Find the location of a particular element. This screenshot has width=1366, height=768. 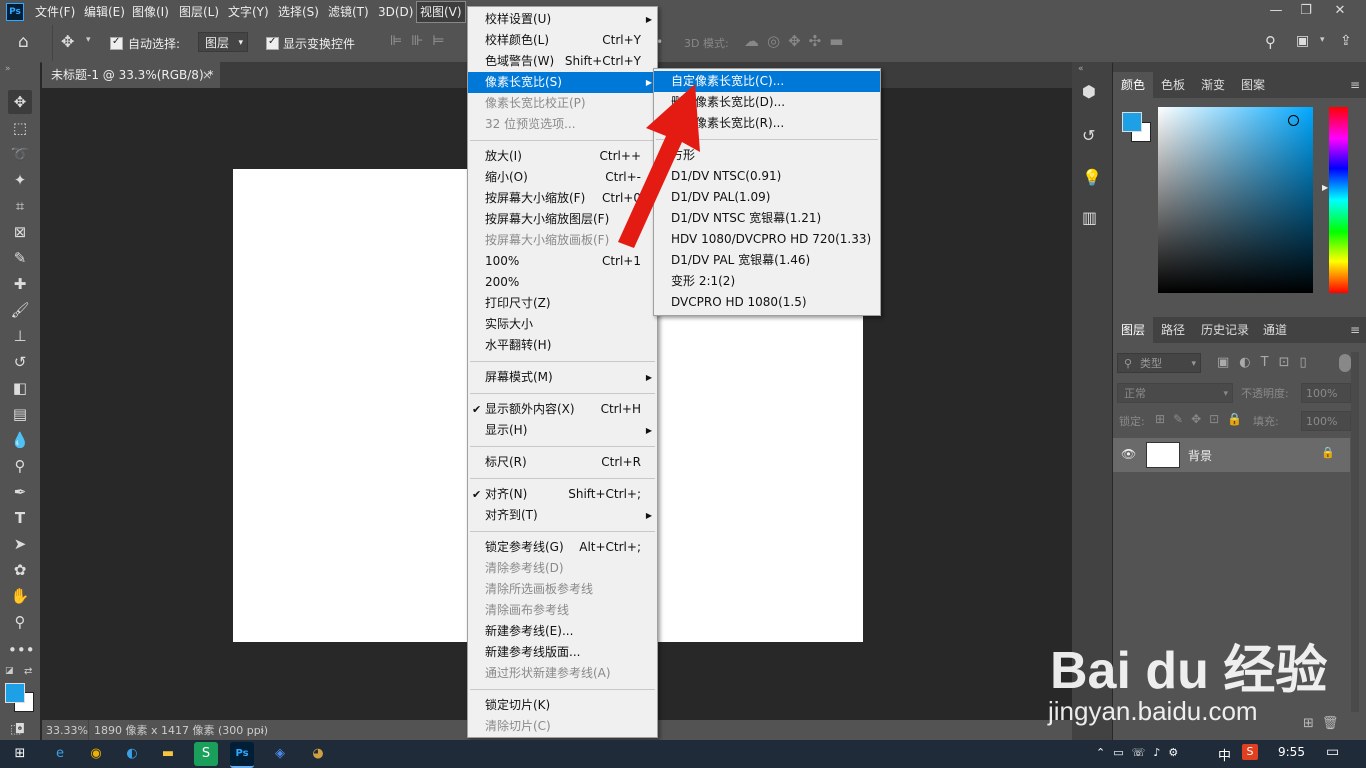

document-tab: 未标题-1 @ 33.3%(RGB/8) * × is located at coordinates (131, 75).